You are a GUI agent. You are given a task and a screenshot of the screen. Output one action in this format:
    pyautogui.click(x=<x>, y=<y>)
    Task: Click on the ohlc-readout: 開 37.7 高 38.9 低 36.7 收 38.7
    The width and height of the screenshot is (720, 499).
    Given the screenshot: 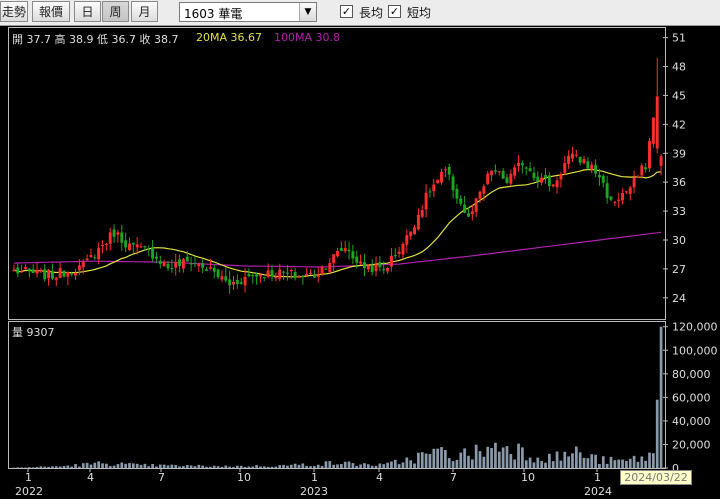 What is the action you would take?
    pyautogui.click(x=95, y=39)
    